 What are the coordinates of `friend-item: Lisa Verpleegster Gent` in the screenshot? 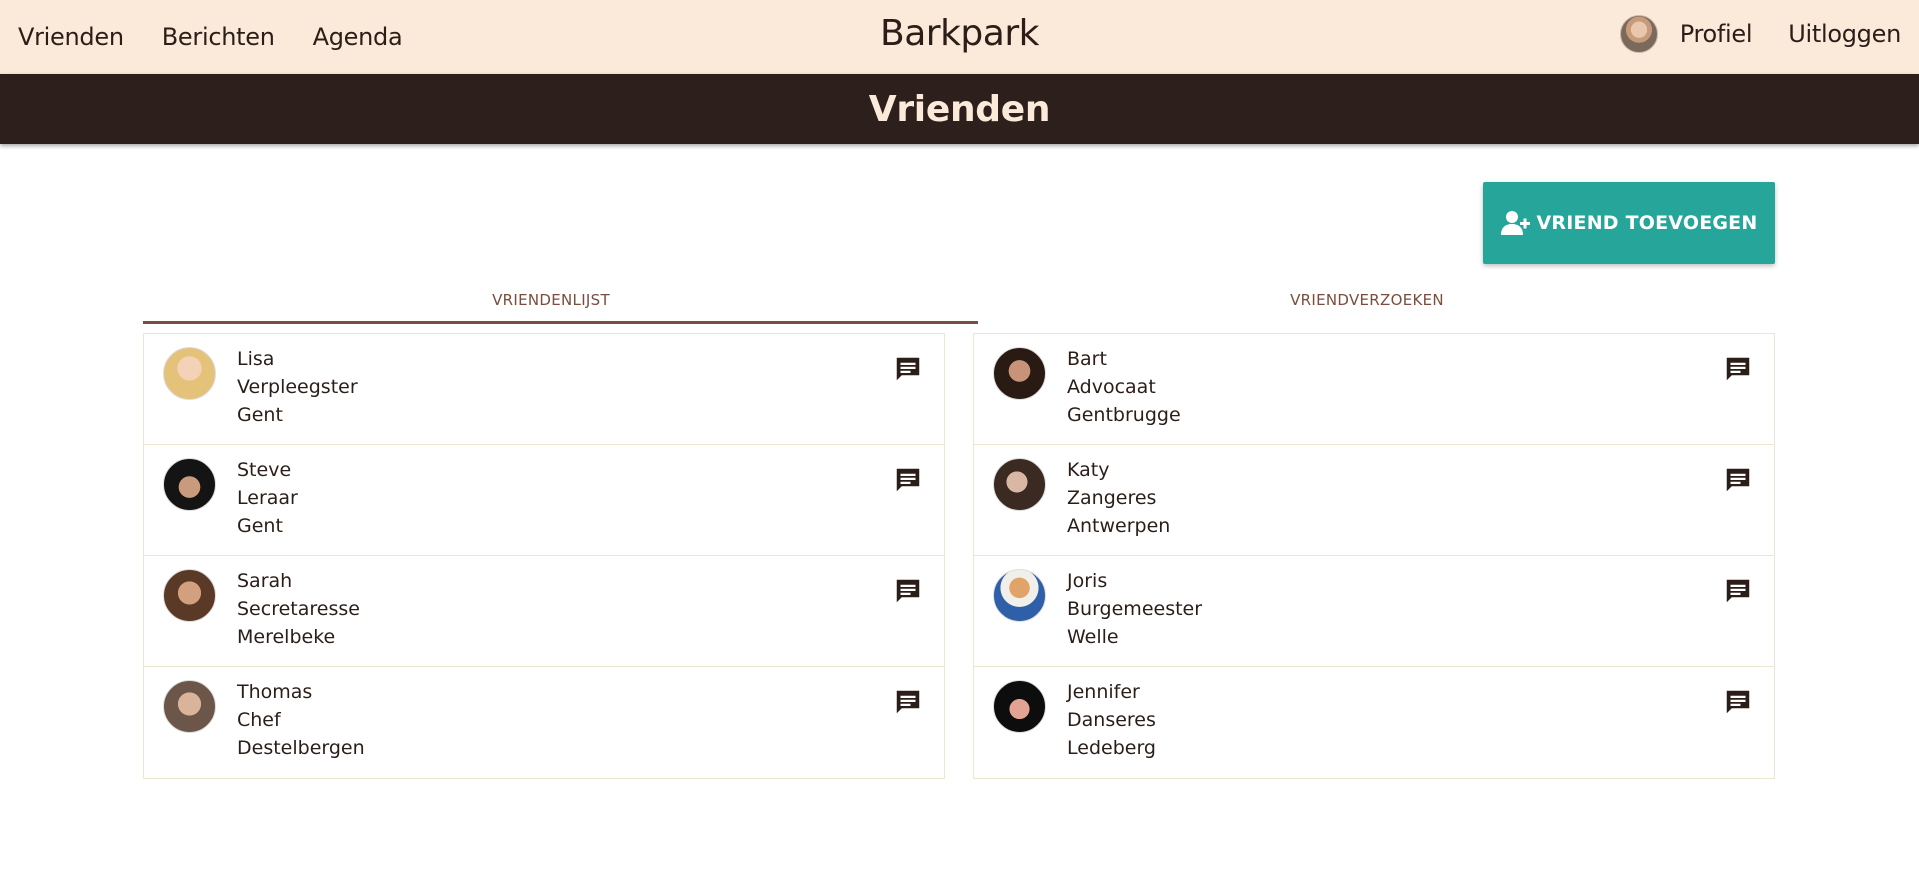 It's located at (544, 389).